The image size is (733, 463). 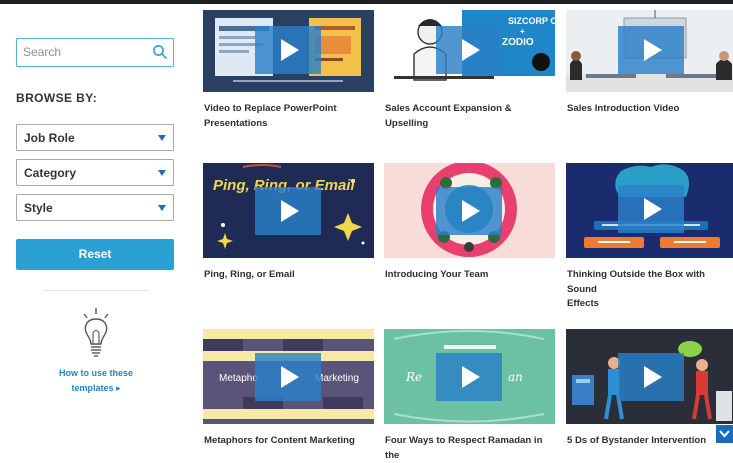 I want to click on template-title: Sales Introduction Video, so click(x=650, y=109).